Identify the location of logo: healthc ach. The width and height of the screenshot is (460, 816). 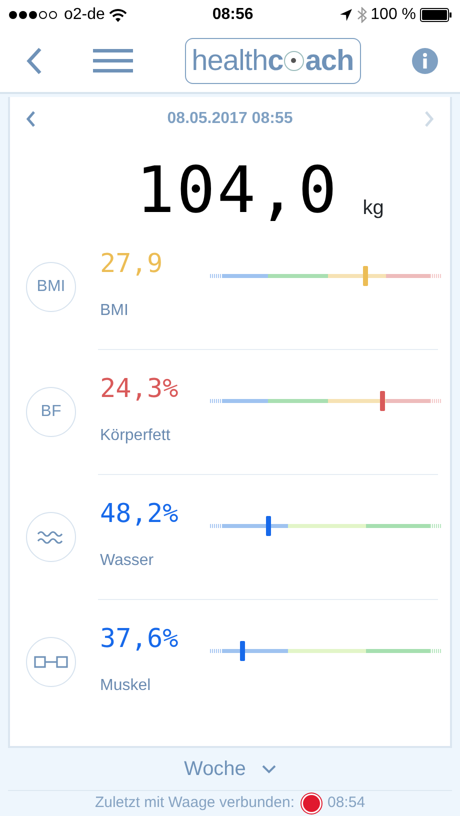
(272, 61).